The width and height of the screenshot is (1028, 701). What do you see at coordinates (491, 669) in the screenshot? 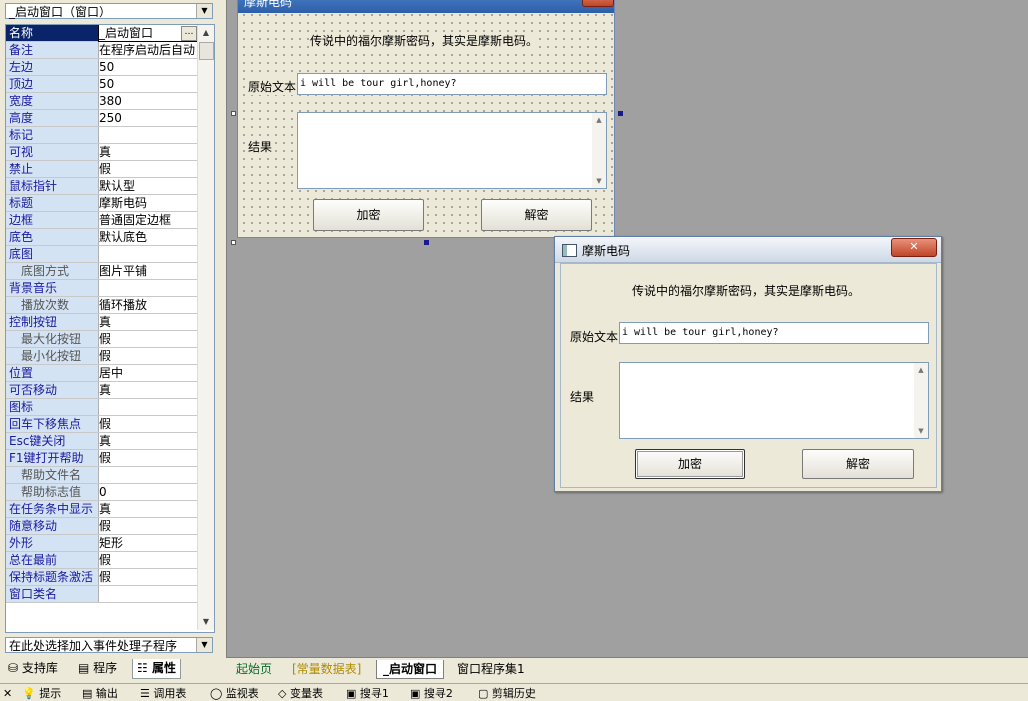
I see `tab-window-assembly: 窗口程序集1` at bounding box center [491, 669].